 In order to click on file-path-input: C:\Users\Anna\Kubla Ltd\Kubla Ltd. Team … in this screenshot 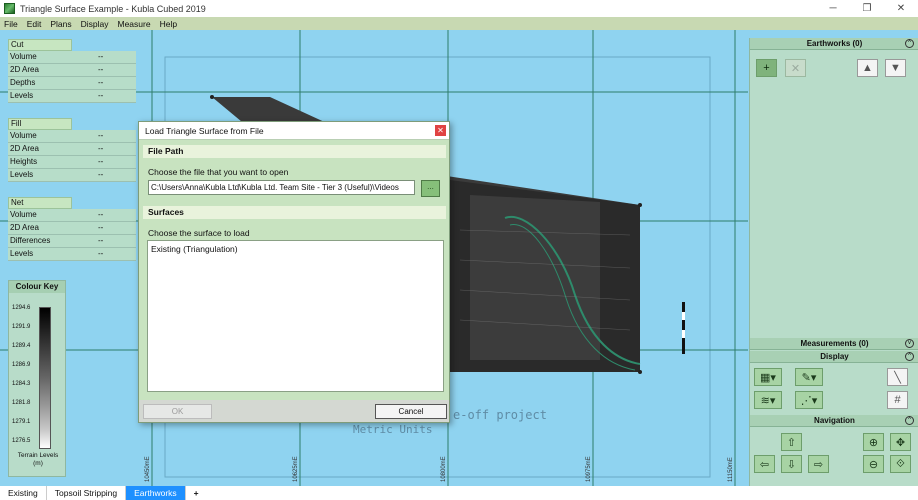, I will do `click(281, 187)`.